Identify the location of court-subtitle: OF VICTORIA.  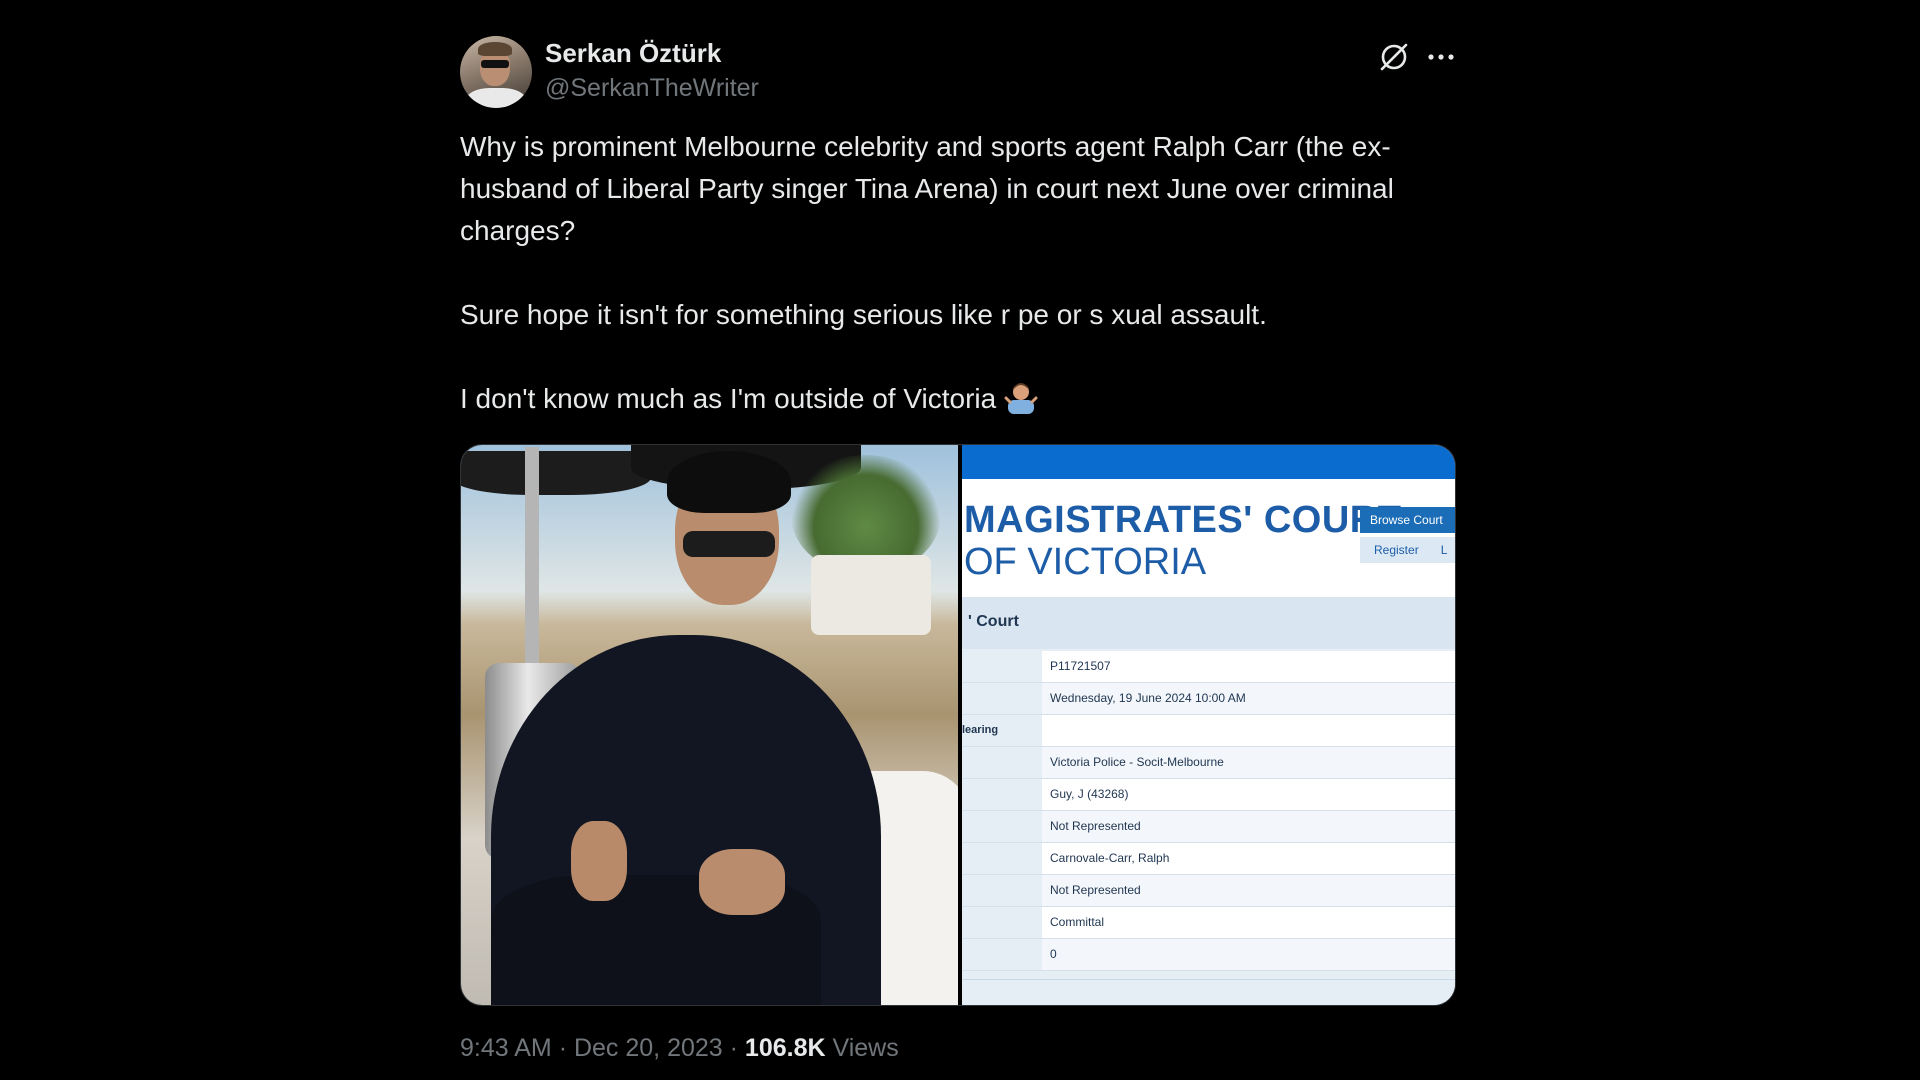
(1085, 562).